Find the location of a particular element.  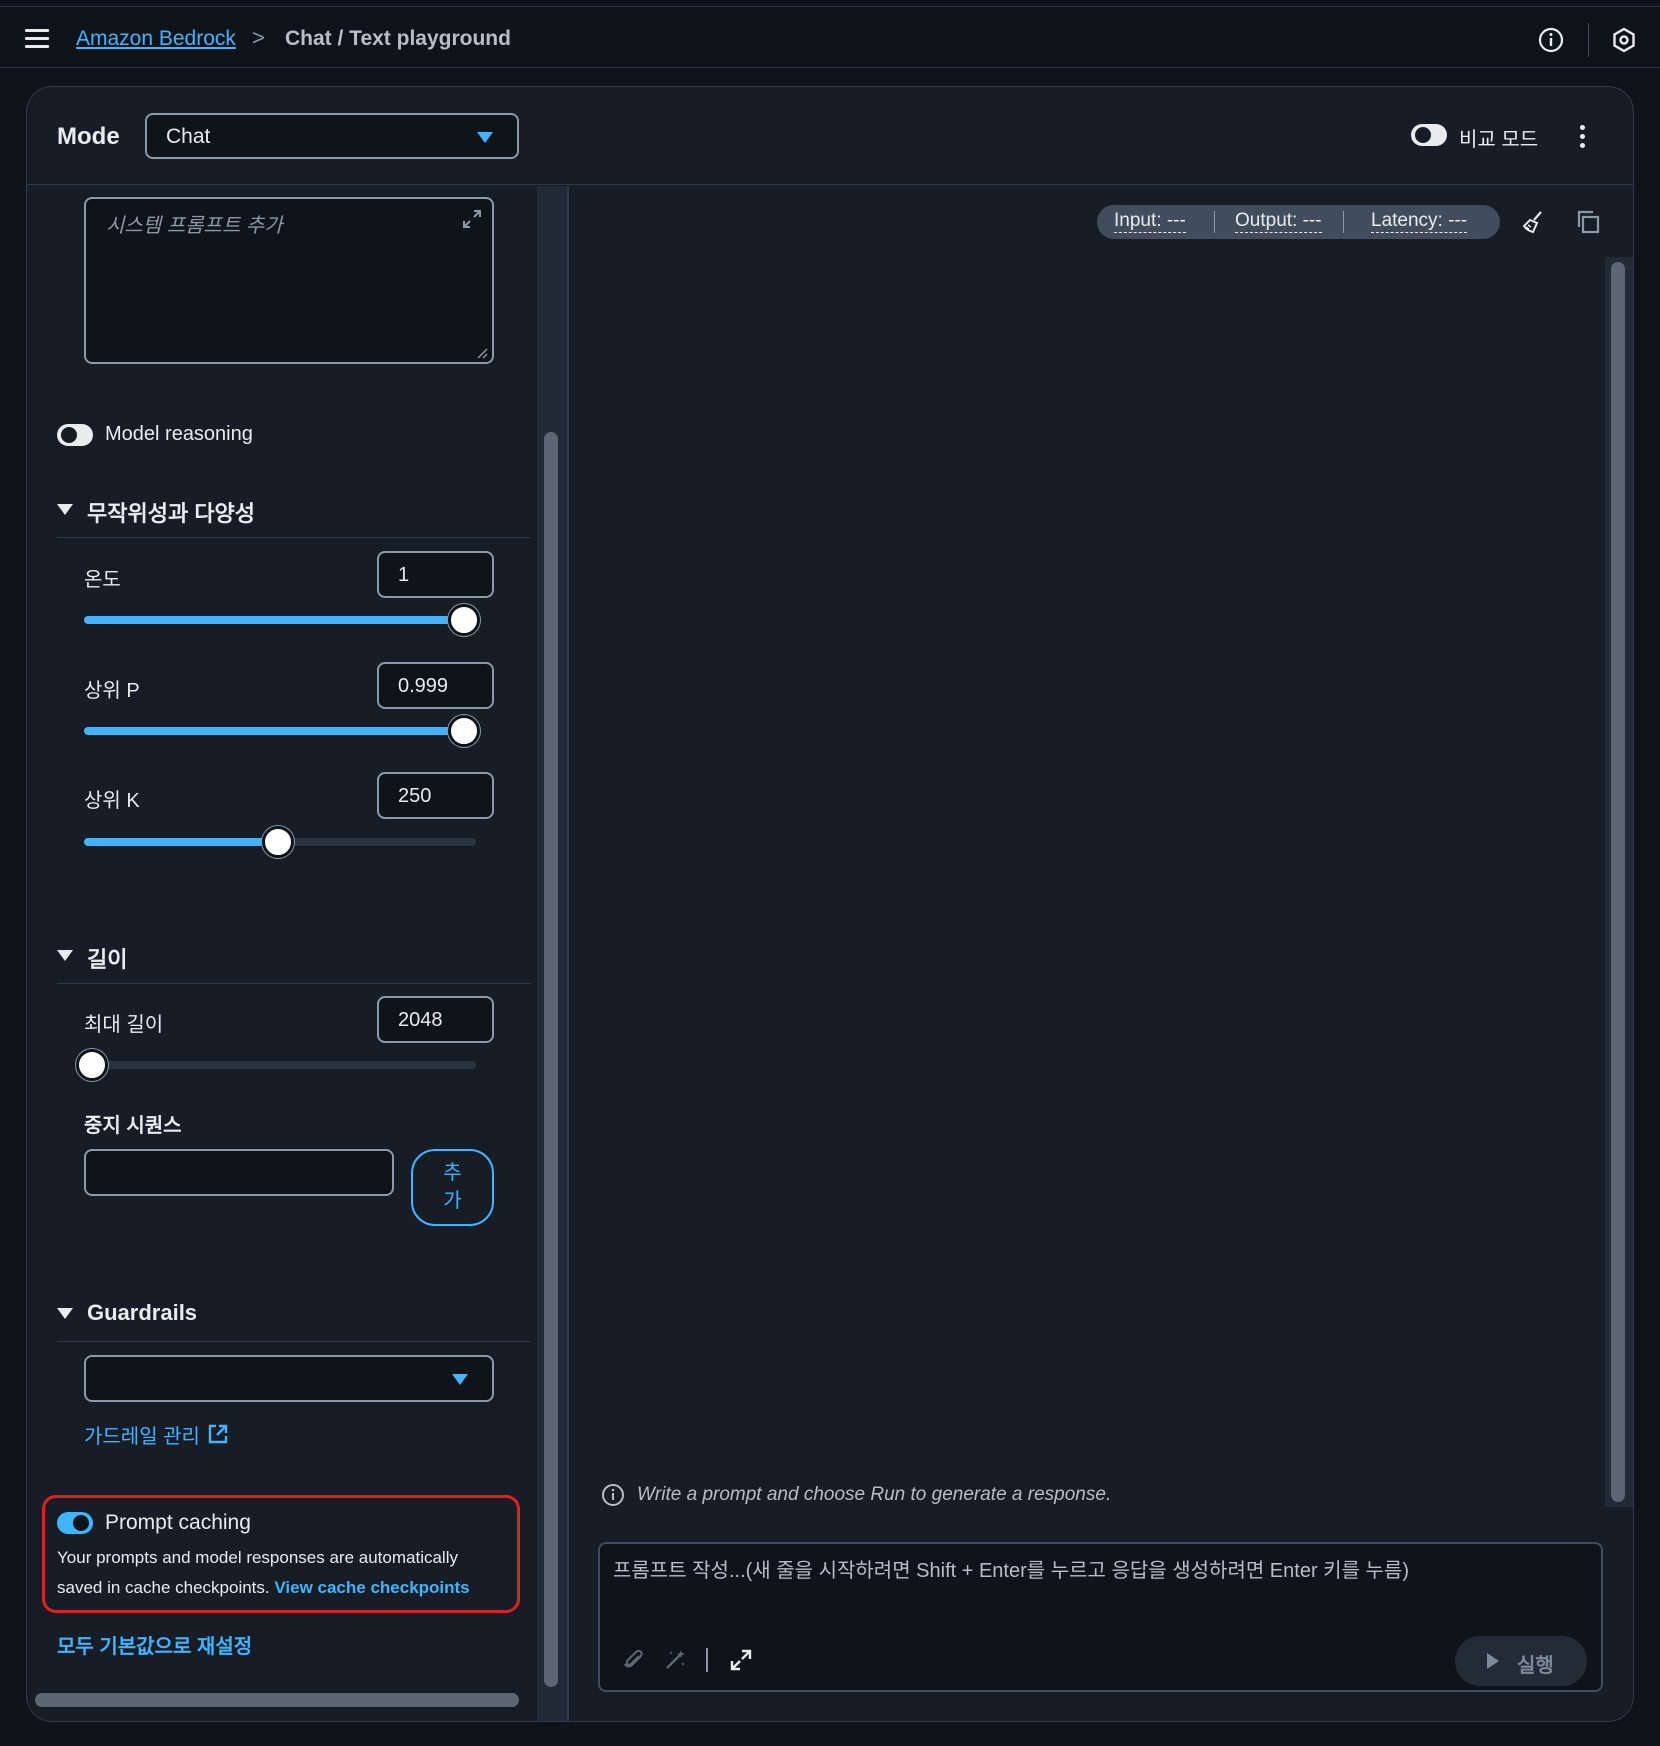

resize-handle-icon is located at coordinates (482, 353).